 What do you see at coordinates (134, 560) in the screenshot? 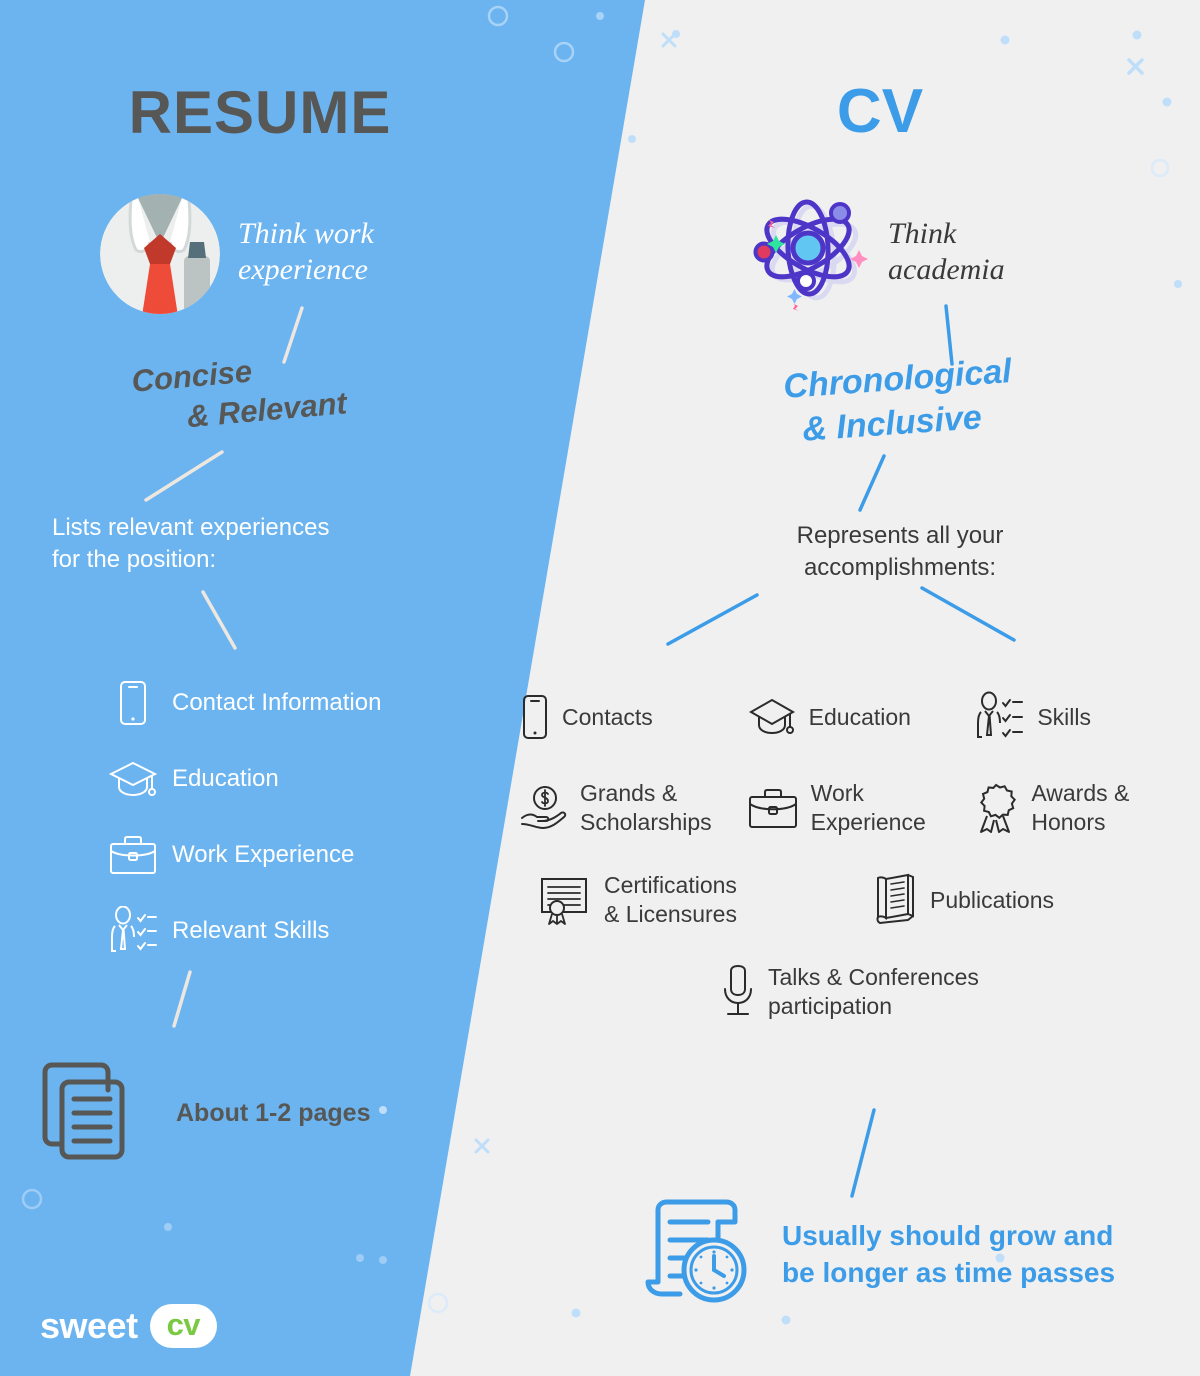
I see `resume-intro-line2: for the position:` at bounding box center [134, 560].